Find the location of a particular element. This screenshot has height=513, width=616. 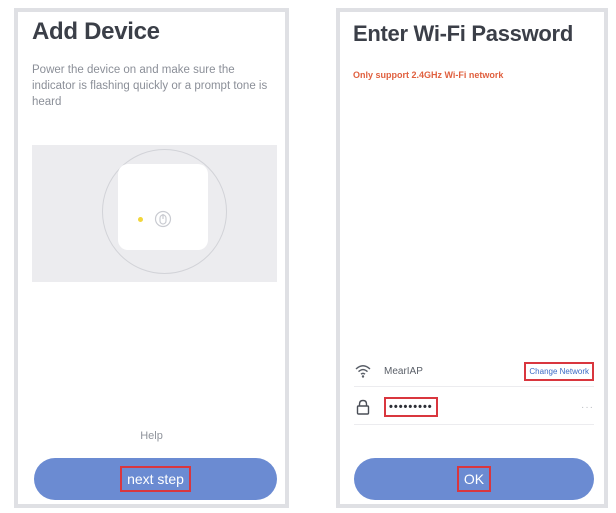

network-row: MearIAP Change Network is located at coordinates (474, 371).